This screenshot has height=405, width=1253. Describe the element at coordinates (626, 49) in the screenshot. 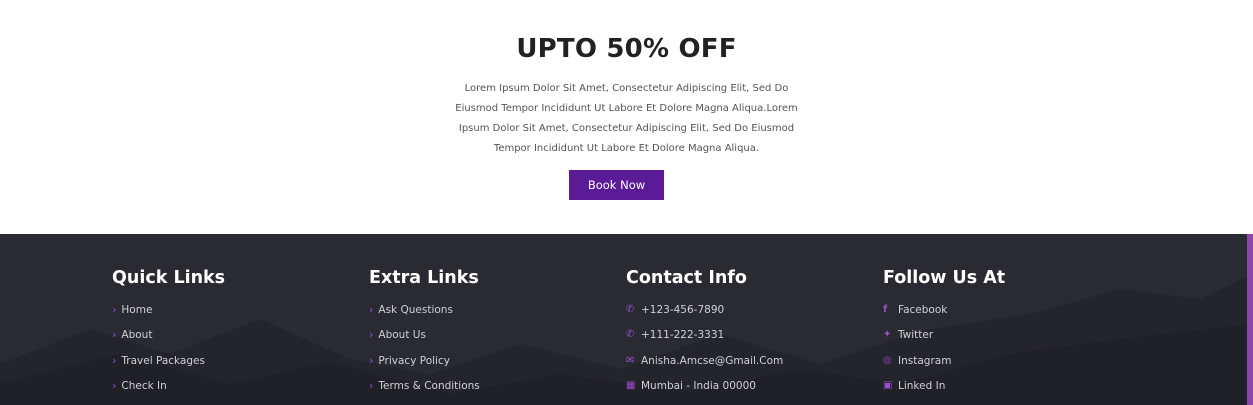

I see `promo-title: UPTO 50% OFF` at that location.